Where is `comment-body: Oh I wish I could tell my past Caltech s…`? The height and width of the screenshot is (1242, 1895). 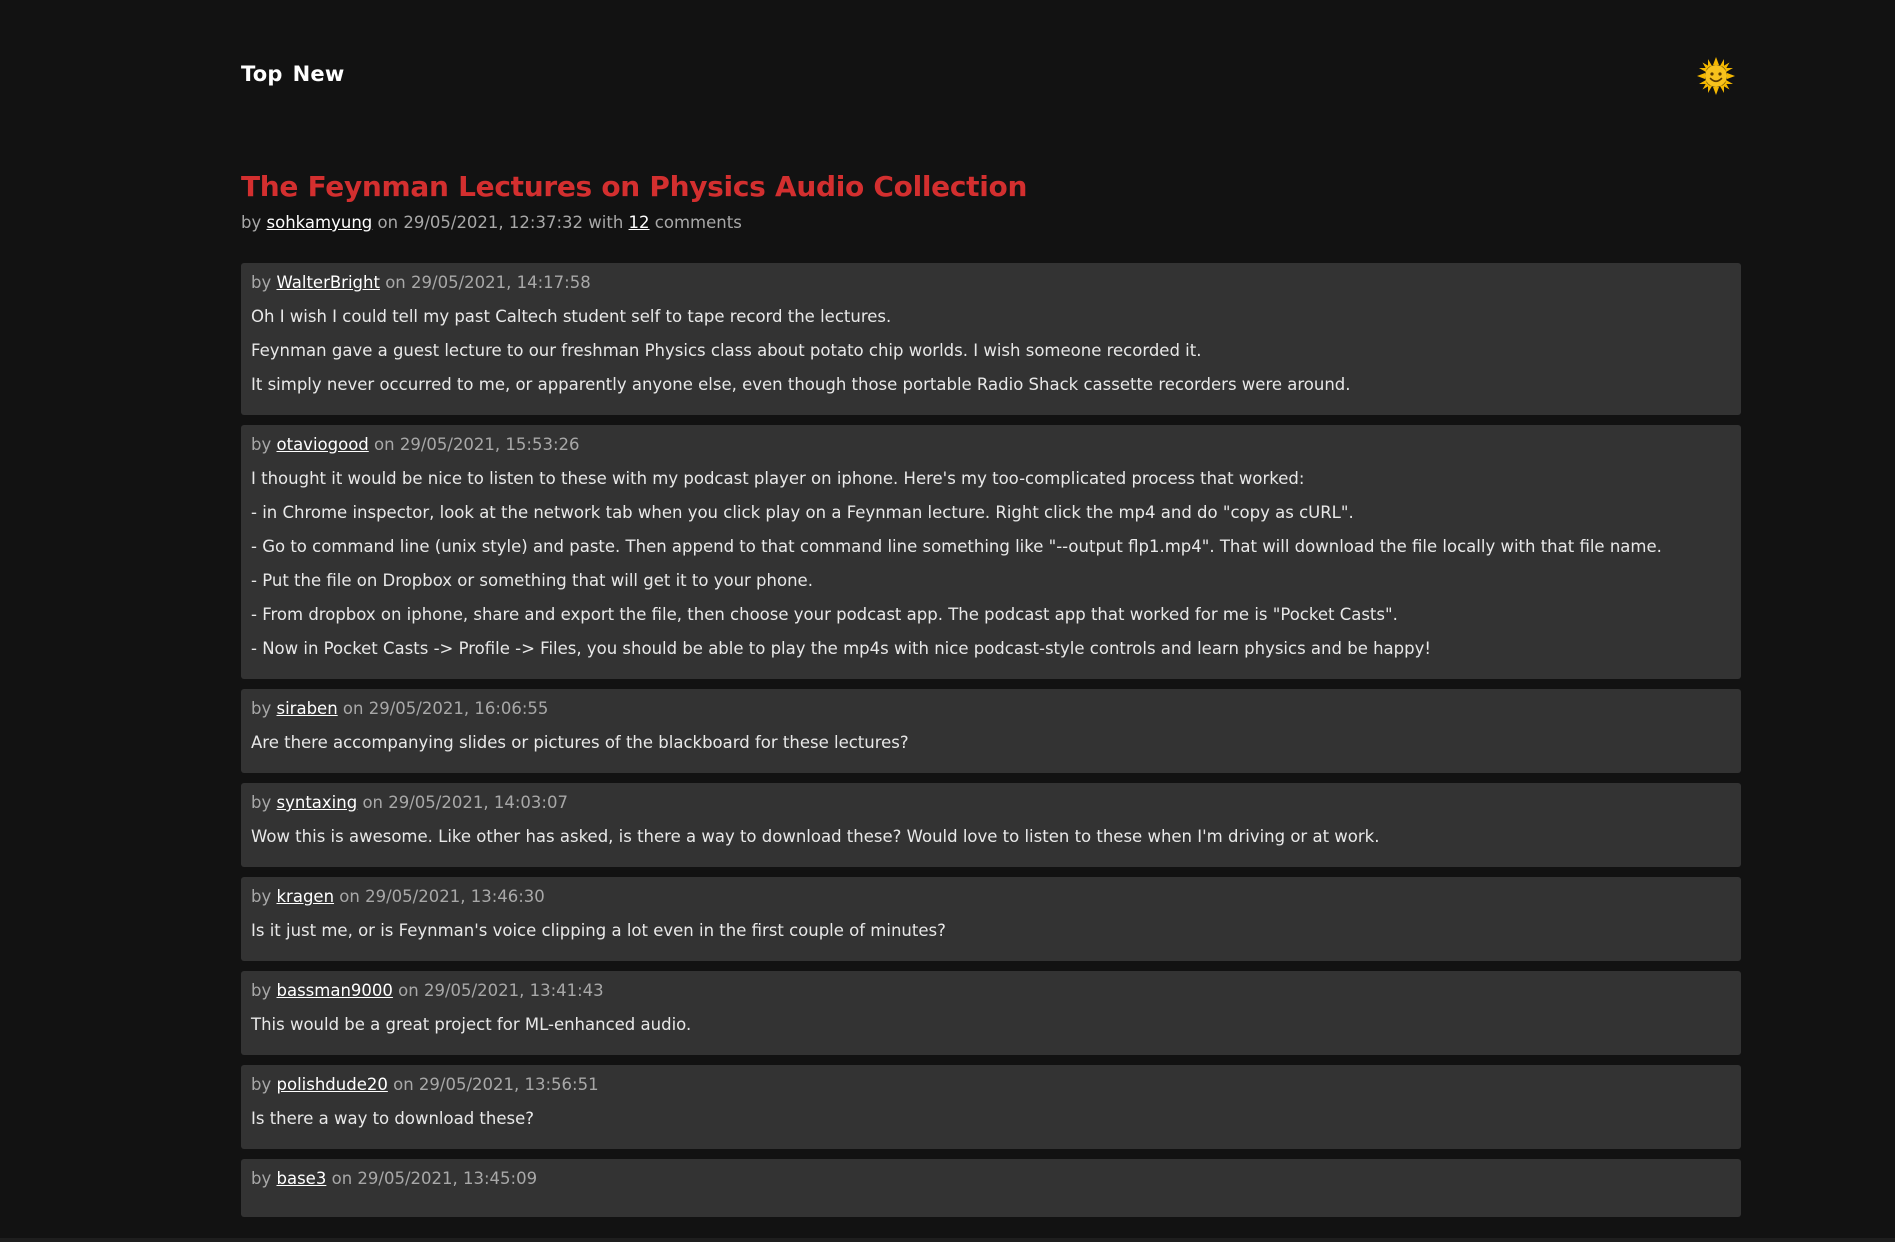 comment-body: Oh I wish I could tell my past Caltech s… is located at coordinates (991, 351).